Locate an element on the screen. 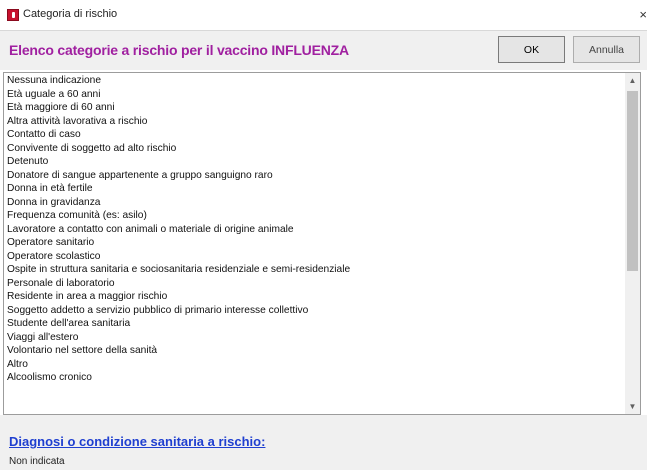 This screenshot has width=647, height=470. list-item: Residente in area a maggior rischio is located at coordinates (317, 297).